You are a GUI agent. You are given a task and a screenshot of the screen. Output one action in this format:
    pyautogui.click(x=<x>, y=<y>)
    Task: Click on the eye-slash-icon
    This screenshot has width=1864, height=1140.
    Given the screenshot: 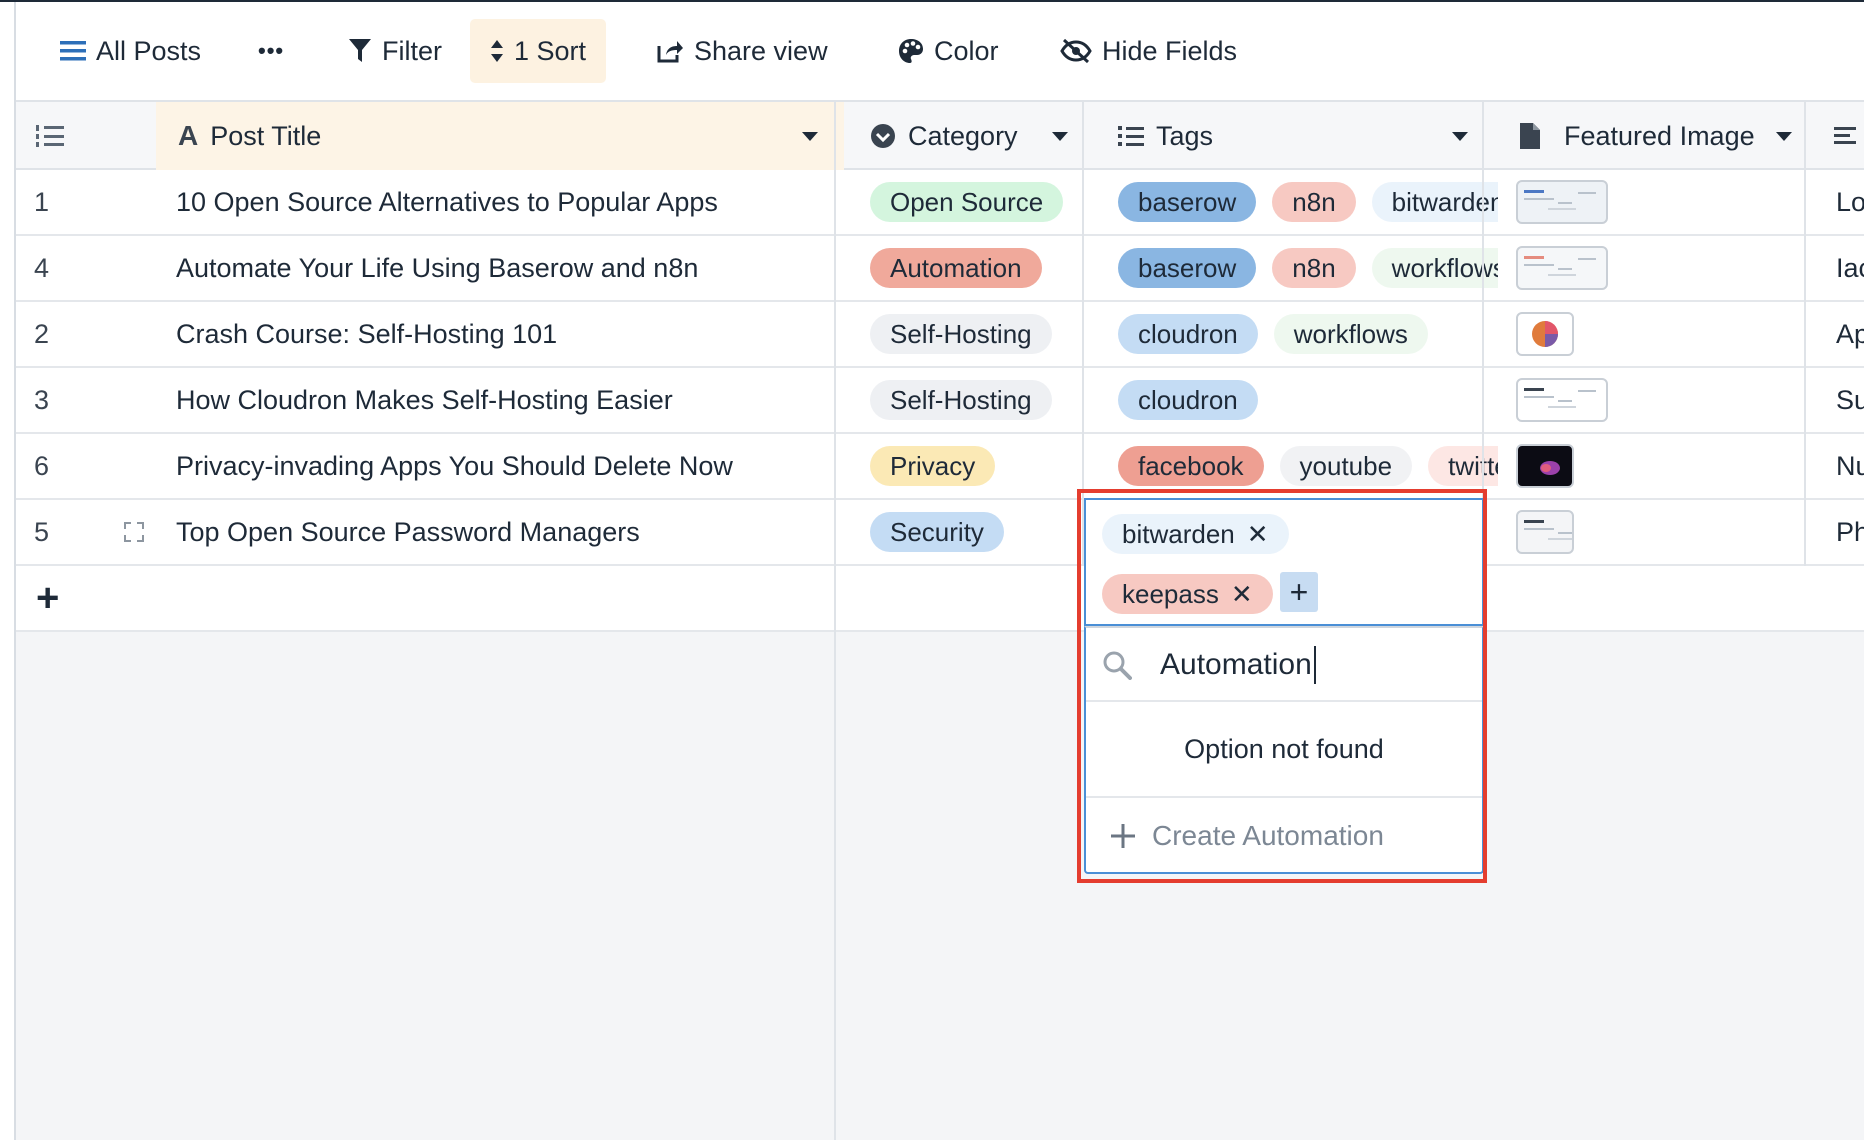 What is the action you would take?
    pyautogui.click(x=1076, y=51)
    